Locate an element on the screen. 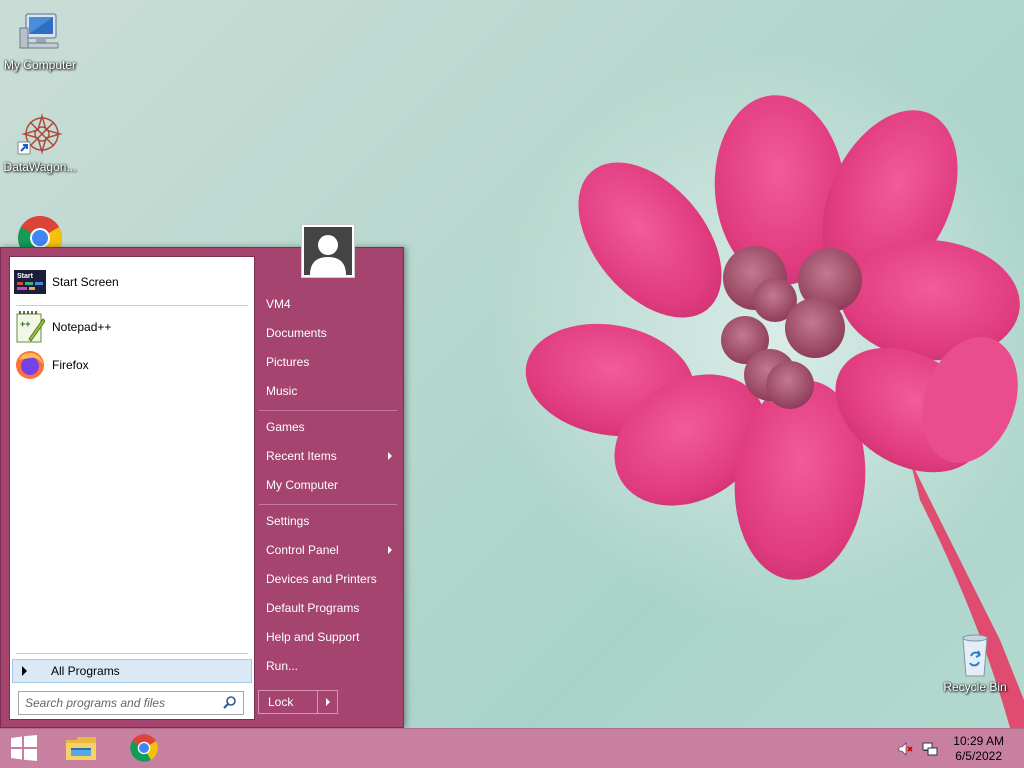  search-icon is located at coordinates (230, 703).